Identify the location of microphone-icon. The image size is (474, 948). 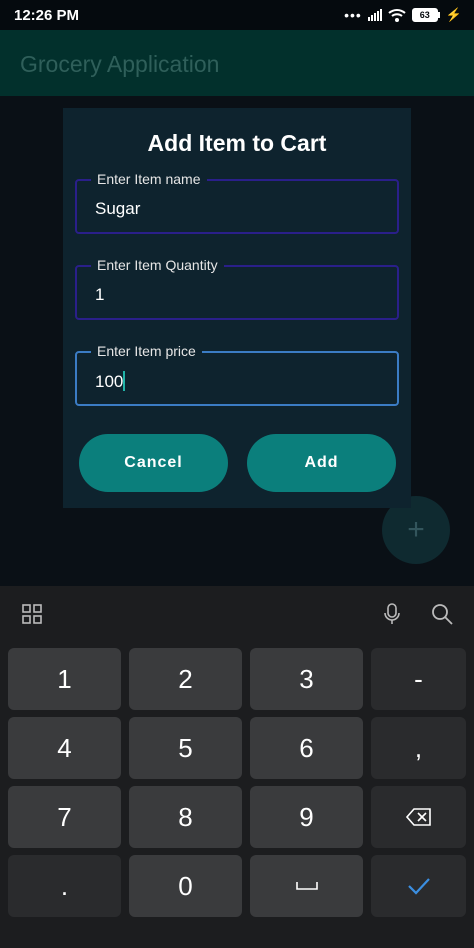
(392, 614).